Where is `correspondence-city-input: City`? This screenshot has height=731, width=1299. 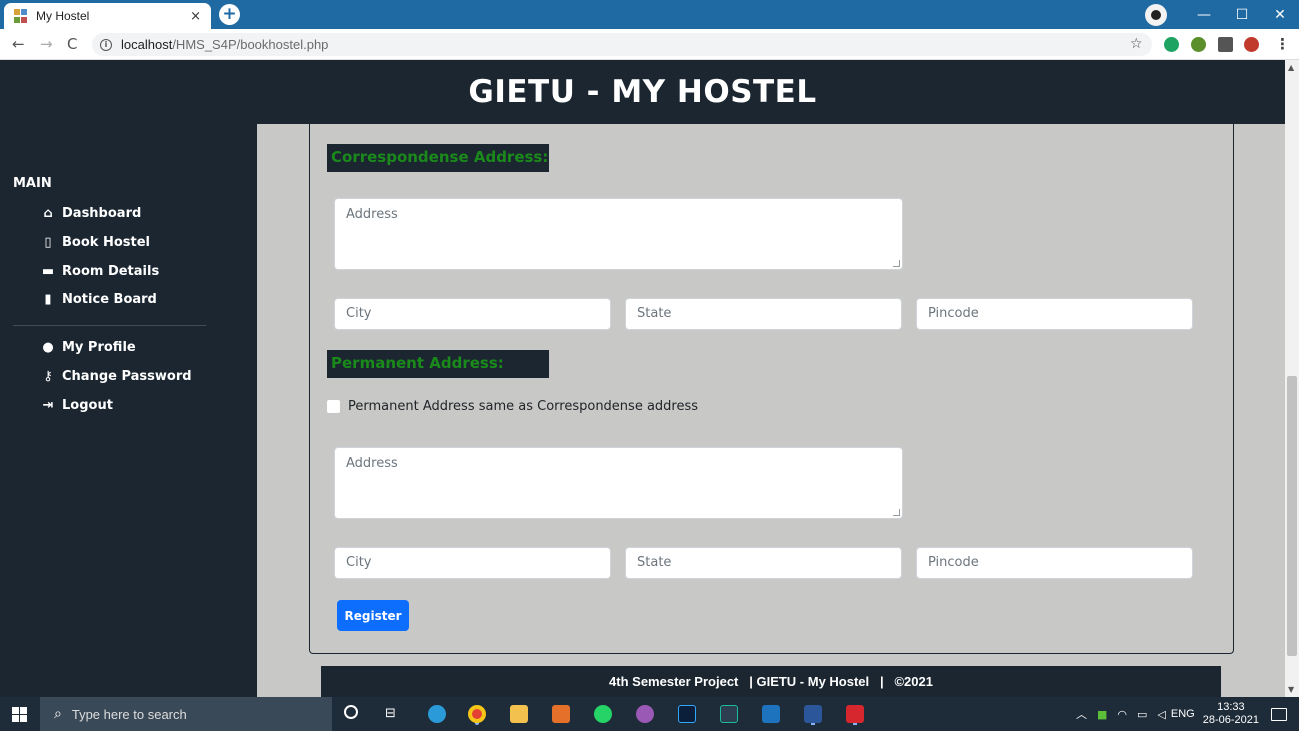 correspondence-city-input: City is located at coordinates (472, 314).